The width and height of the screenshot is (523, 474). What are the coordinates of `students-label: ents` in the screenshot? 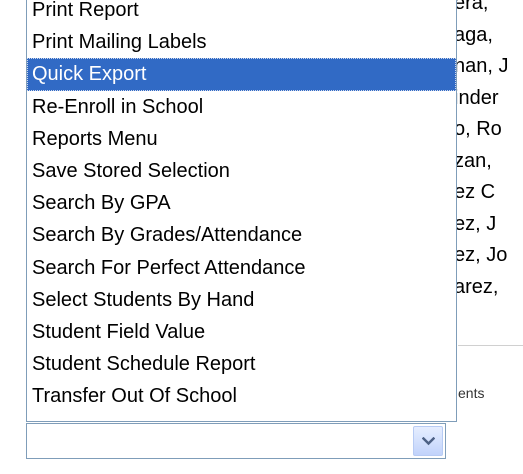 It's located at (471, 393).